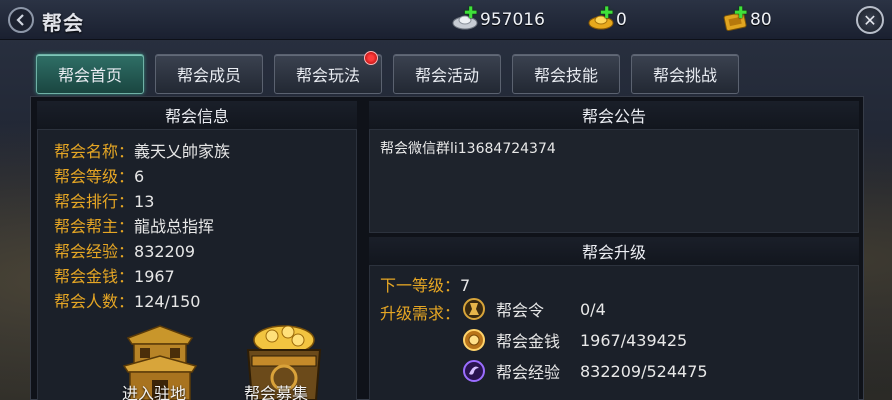 The image size is (892, 400). I want to click on voucher-icon: ✚, so click(736, 18).